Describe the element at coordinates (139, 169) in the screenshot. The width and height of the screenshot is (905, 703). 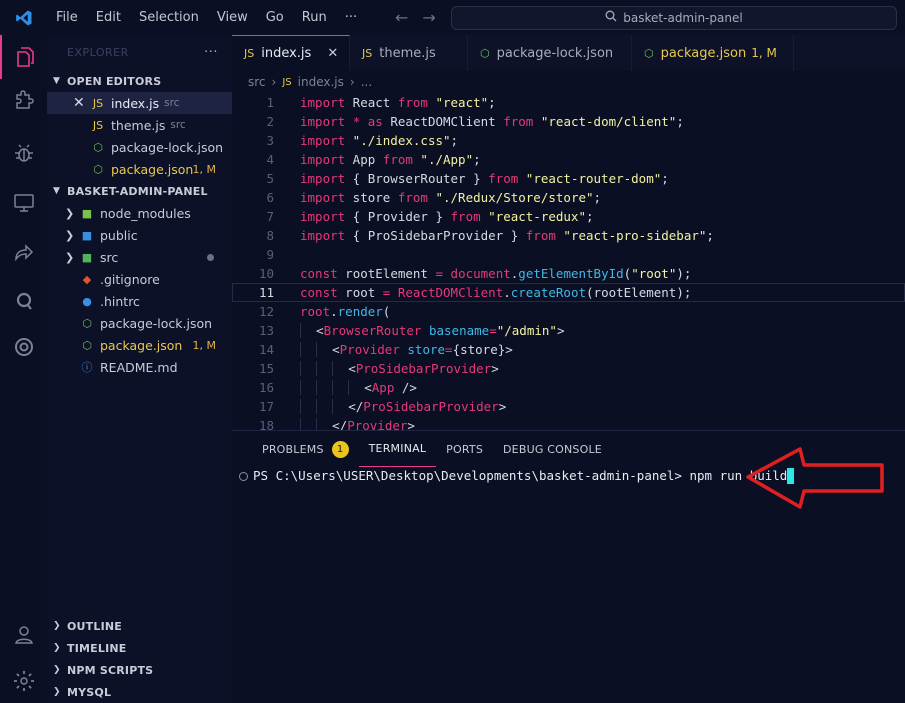
I see `open-editor-package-json: ⬡ package.json 1, M` at that location.